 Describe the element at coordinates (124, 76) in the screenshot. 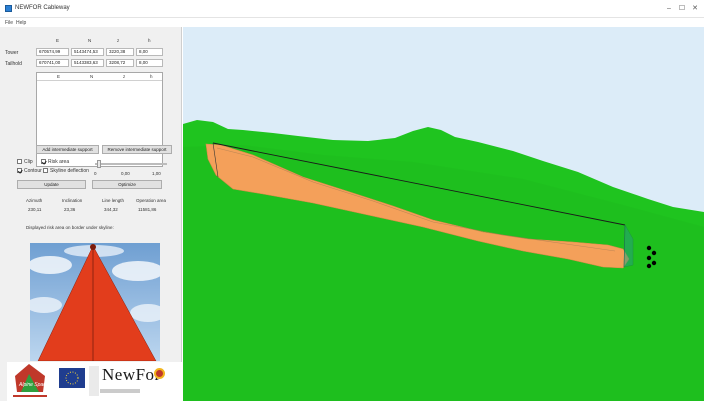

I see `supports-header-z: z` at that location.